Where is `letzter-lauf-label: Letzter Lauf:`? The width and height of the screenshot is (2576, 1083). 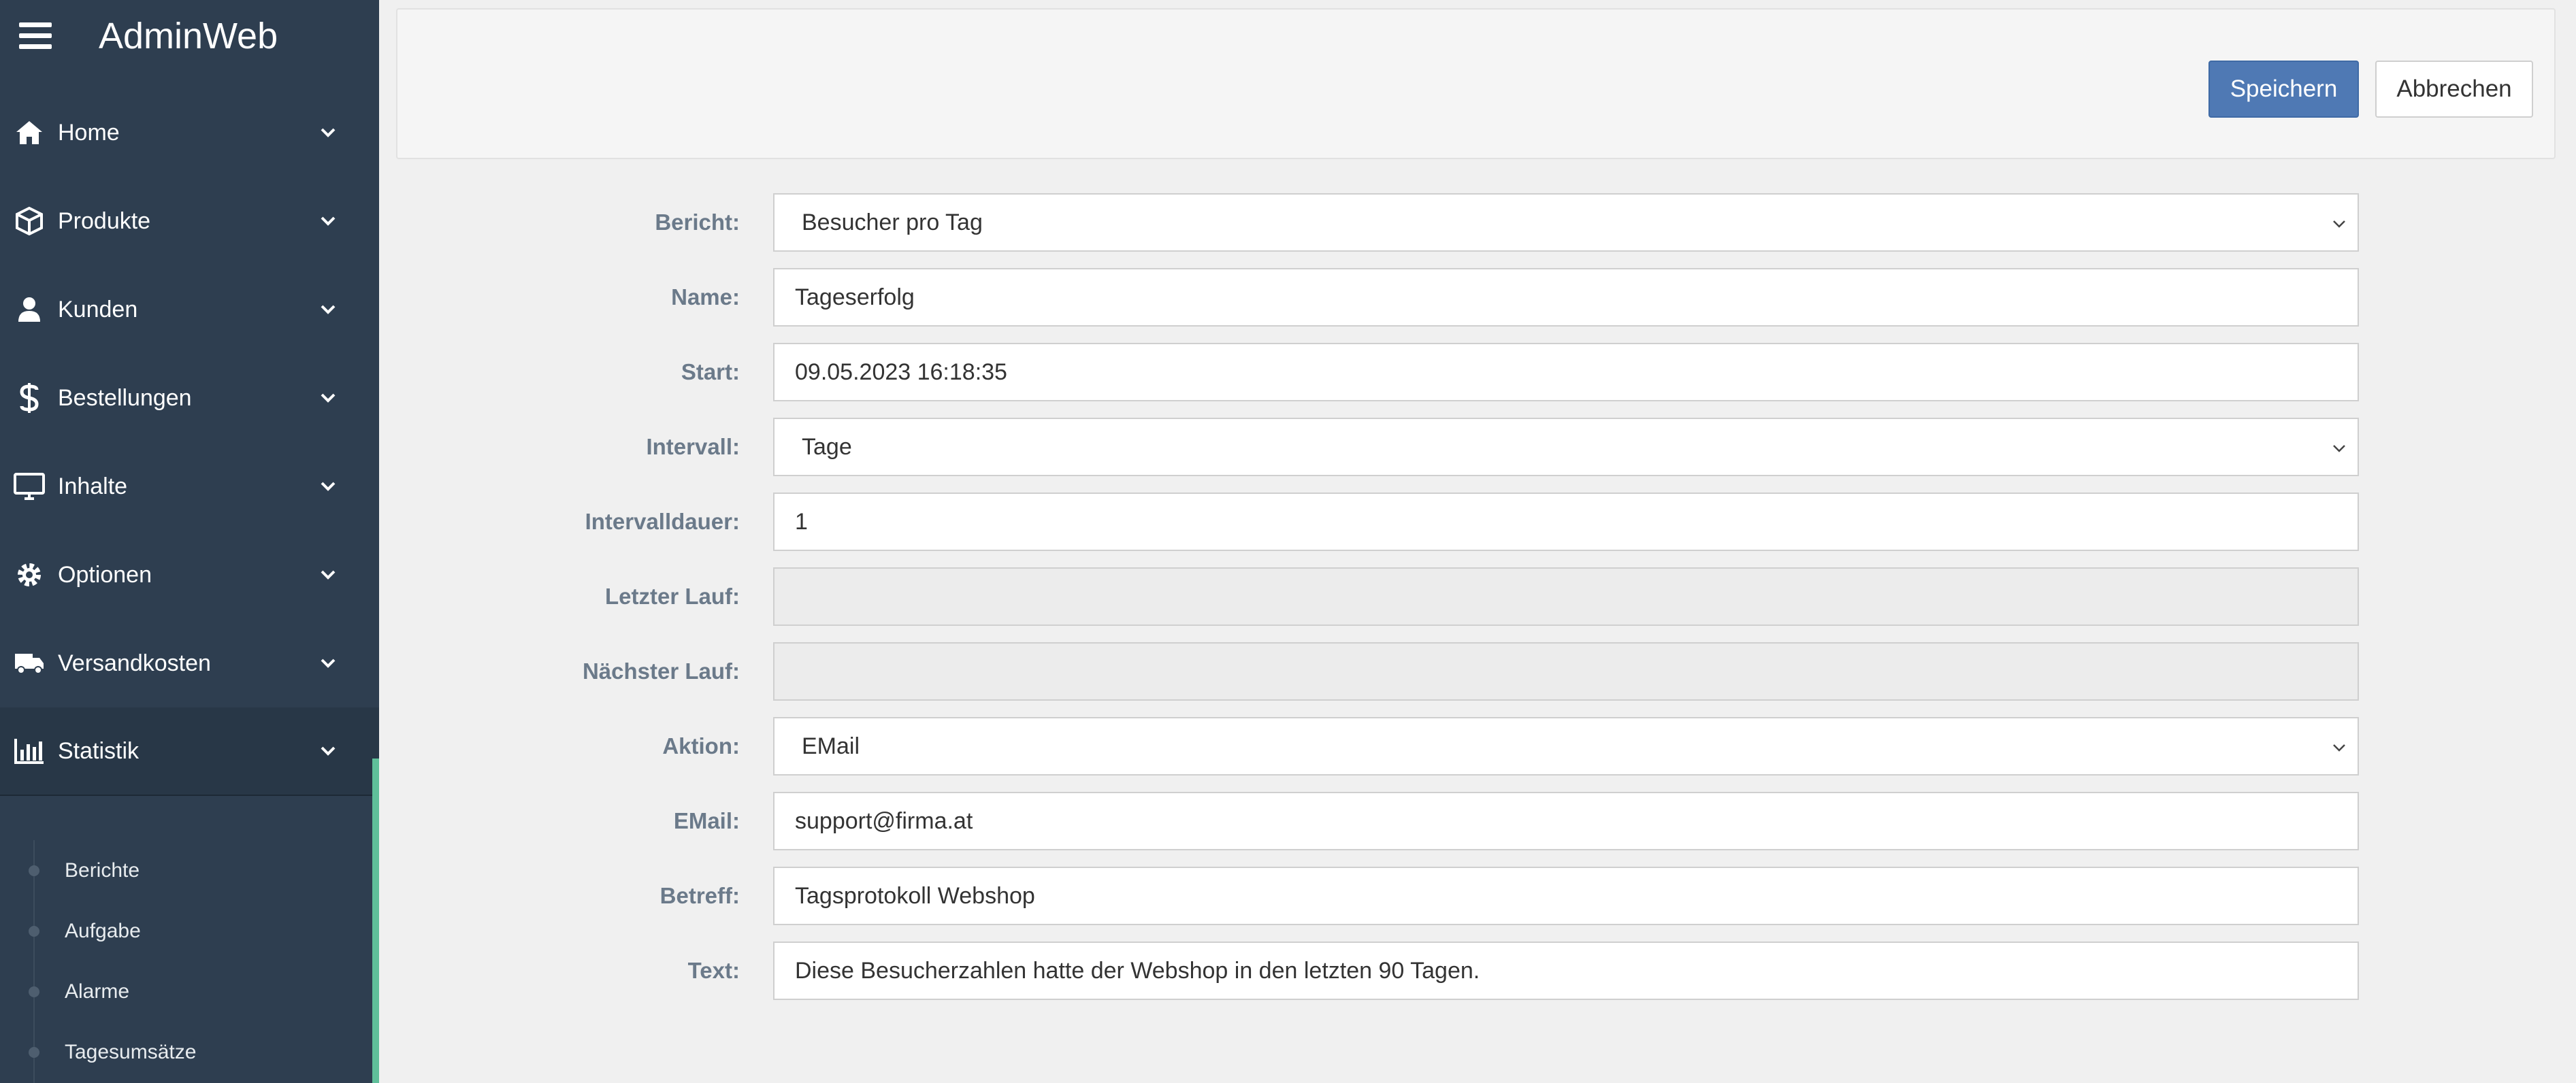 letzter-lauf-label: Letzter Lauf: is located at coordinates (672, 596).